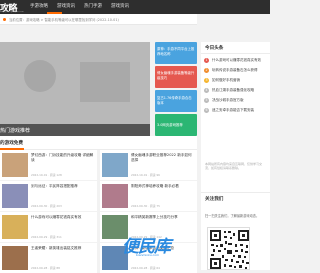  I want to click on featured-card-2-text: 倩女幽魂手游装备等级升级技巧, so click(176, 75).